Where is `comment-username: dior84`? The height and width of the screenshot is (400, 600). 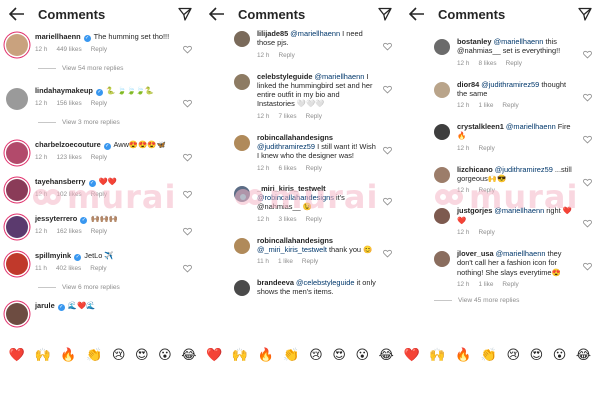 comment-username: dior84 is located at coordinates (468, 84).